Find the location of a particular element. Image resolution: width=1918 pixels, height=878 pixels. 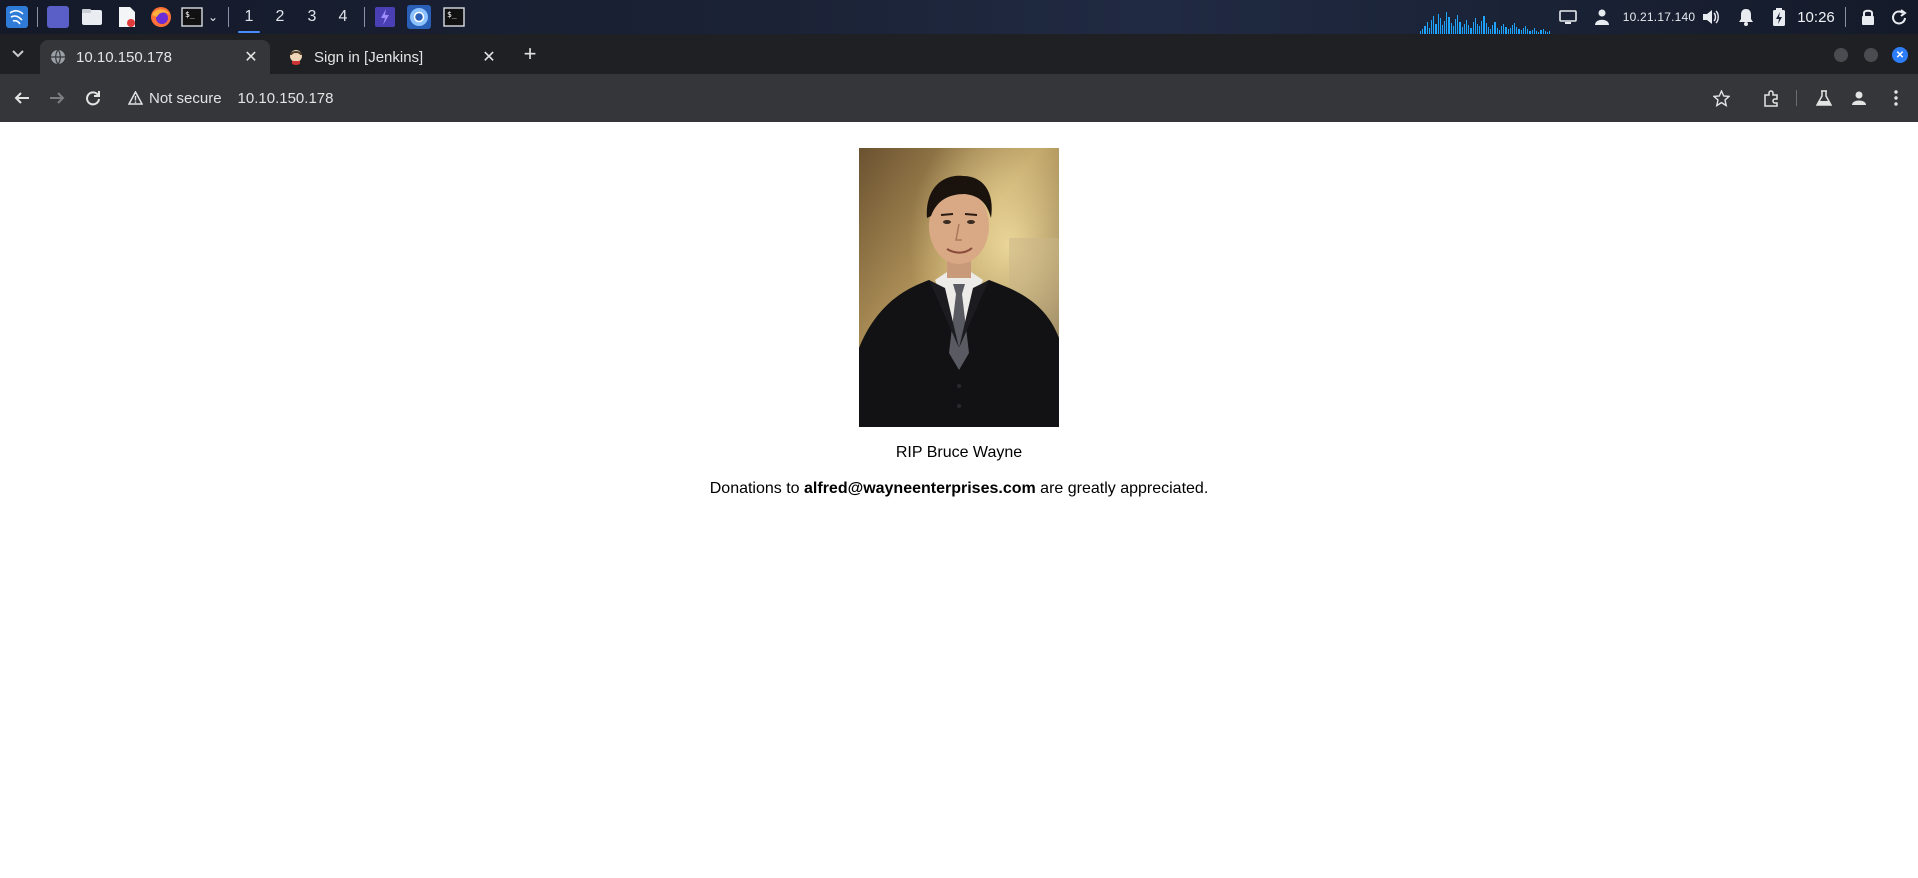

forward-button is located at coordinates (57, 98).